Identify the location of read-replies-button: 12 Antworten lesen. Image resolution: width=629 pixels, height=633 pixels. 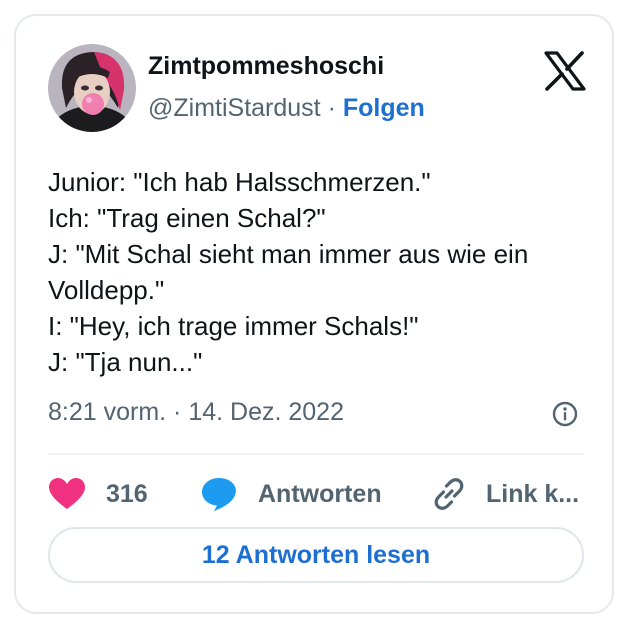
(316, 555).